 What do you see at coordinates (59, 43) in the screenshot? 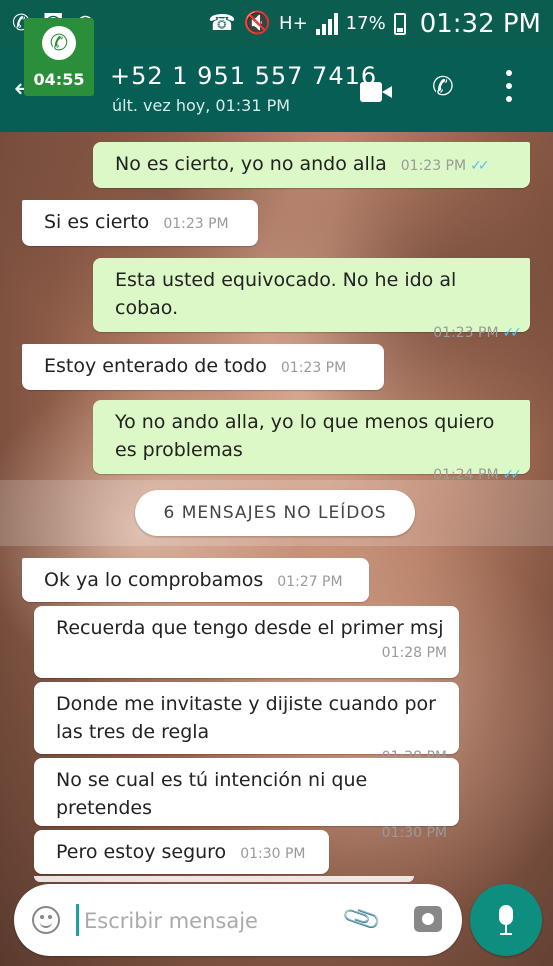
I see `phone-icon: ✆` at bounding box center [59, 43].